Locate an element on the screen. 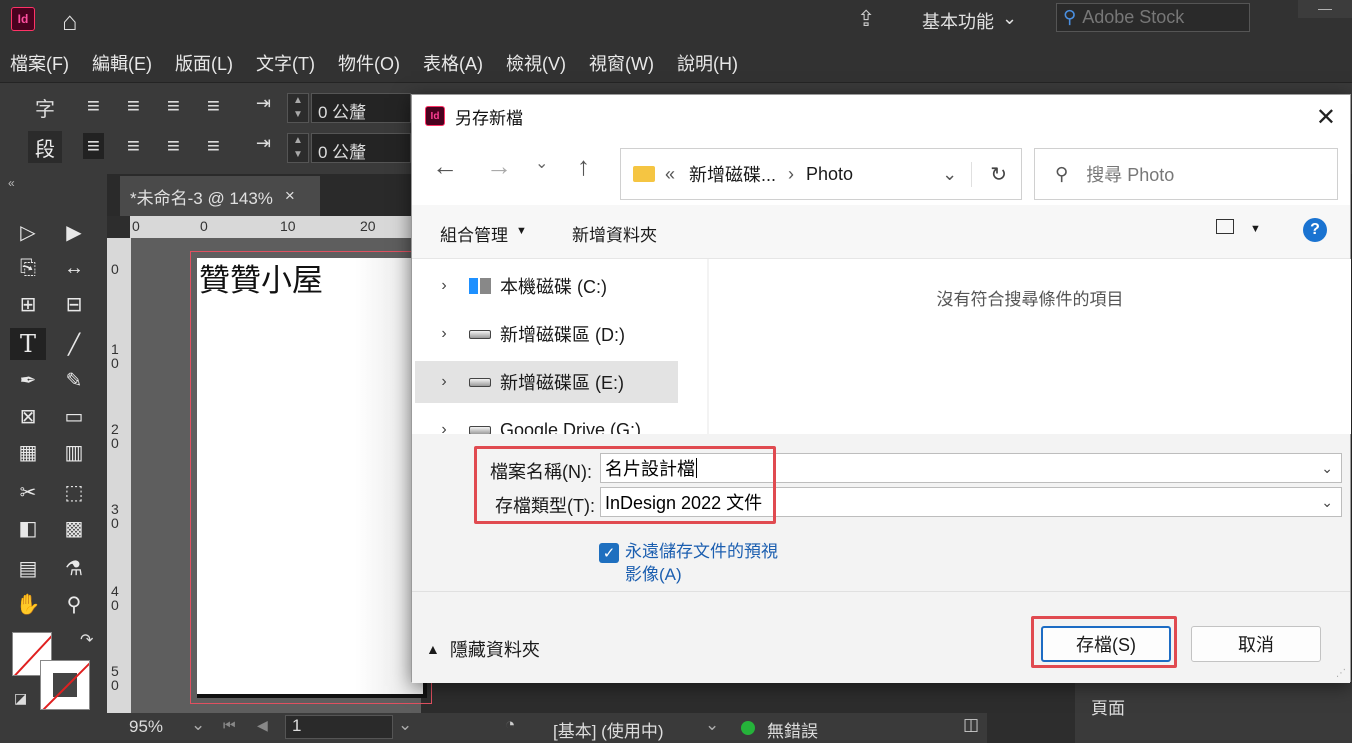 This screenshot has width=1352, height=743. filename-dropdown-icon: ⌄ is located at coordinates (1327, 468).